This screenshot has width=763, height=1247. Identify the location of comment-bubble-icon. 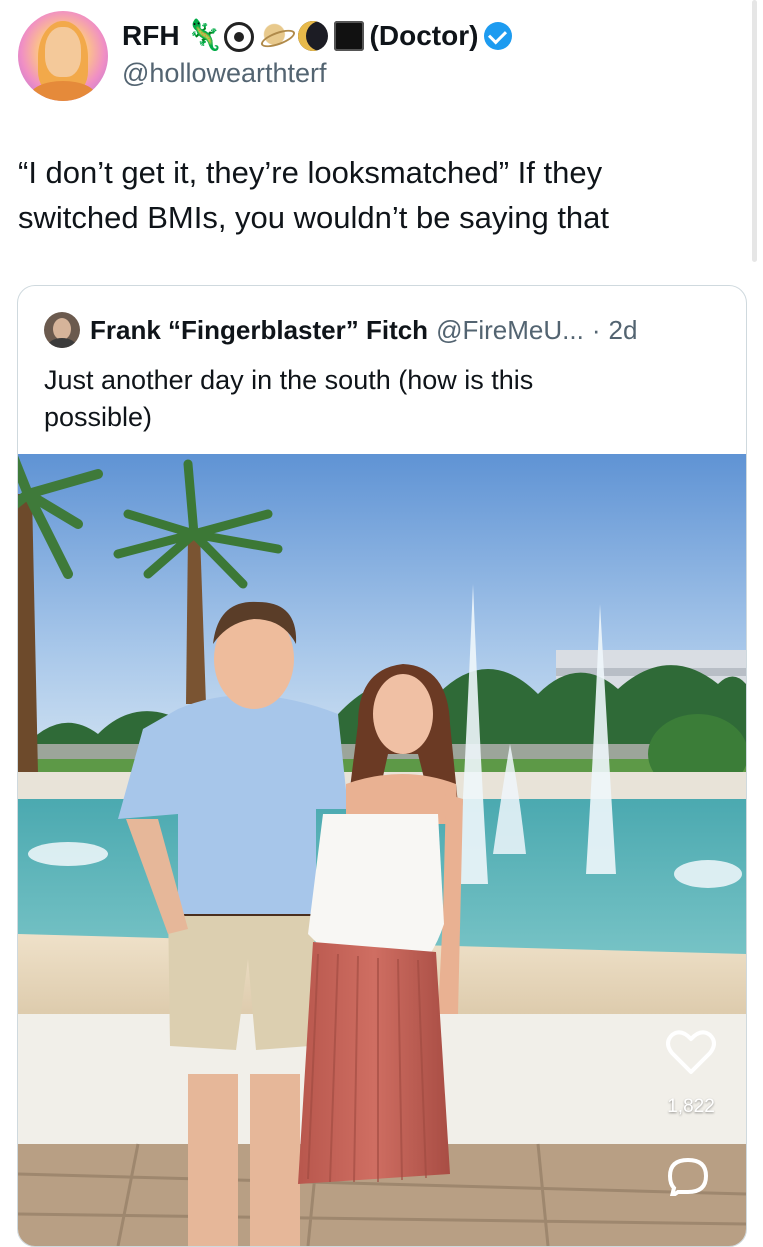
(688, 1176).